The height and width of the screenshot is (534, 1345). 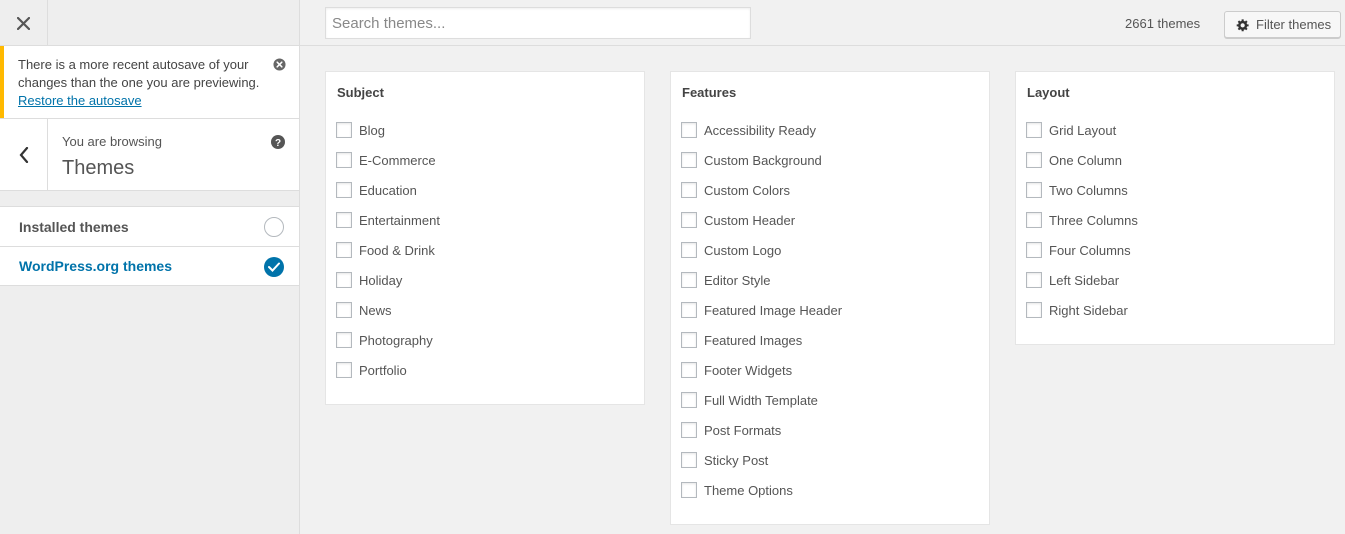 I want to click on filter-option: One Column, so click(x=1180, y=167).